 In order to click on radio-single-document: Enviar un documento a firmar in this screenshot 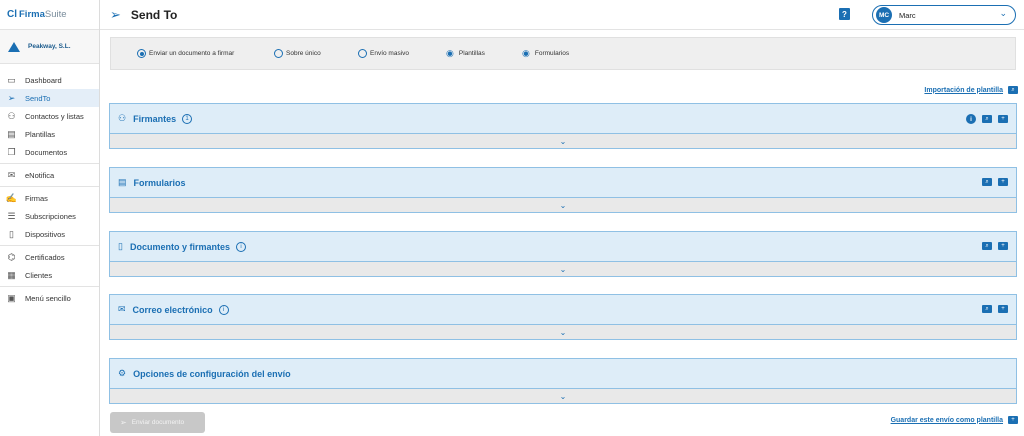, I will do `click(205, 53)`.